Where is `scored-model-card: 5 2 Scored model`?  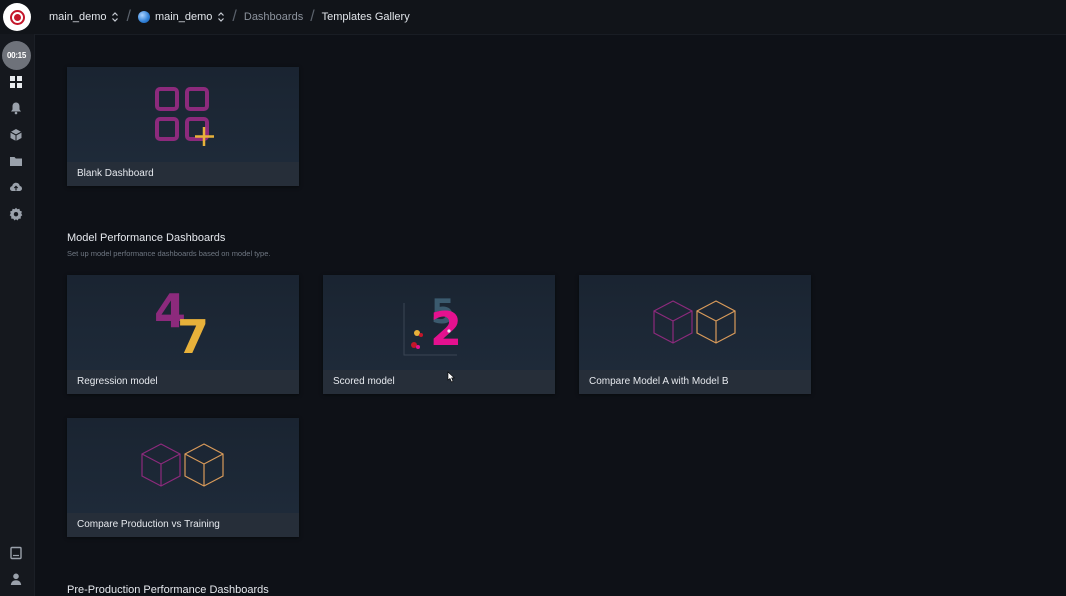
scored-model-card: 5 2 Scored model is located at coordinates (439, 334).